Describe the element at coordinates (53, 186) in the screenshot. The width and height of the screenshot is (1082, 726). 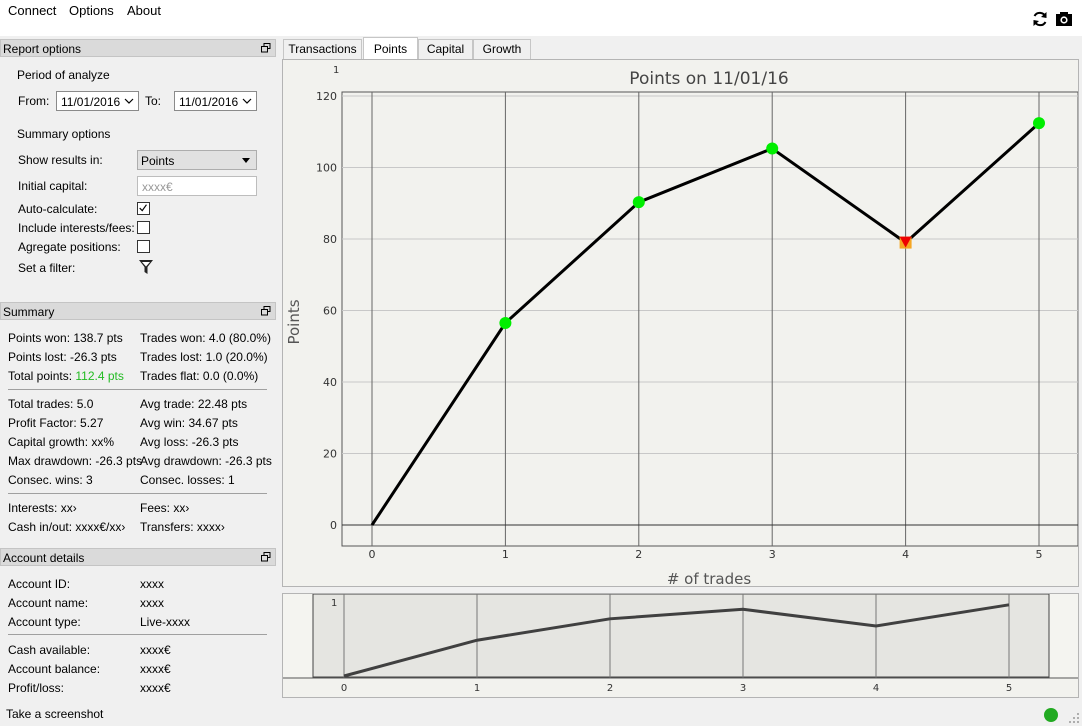
I see `initial-capital-label: Initial capital:` at that location.